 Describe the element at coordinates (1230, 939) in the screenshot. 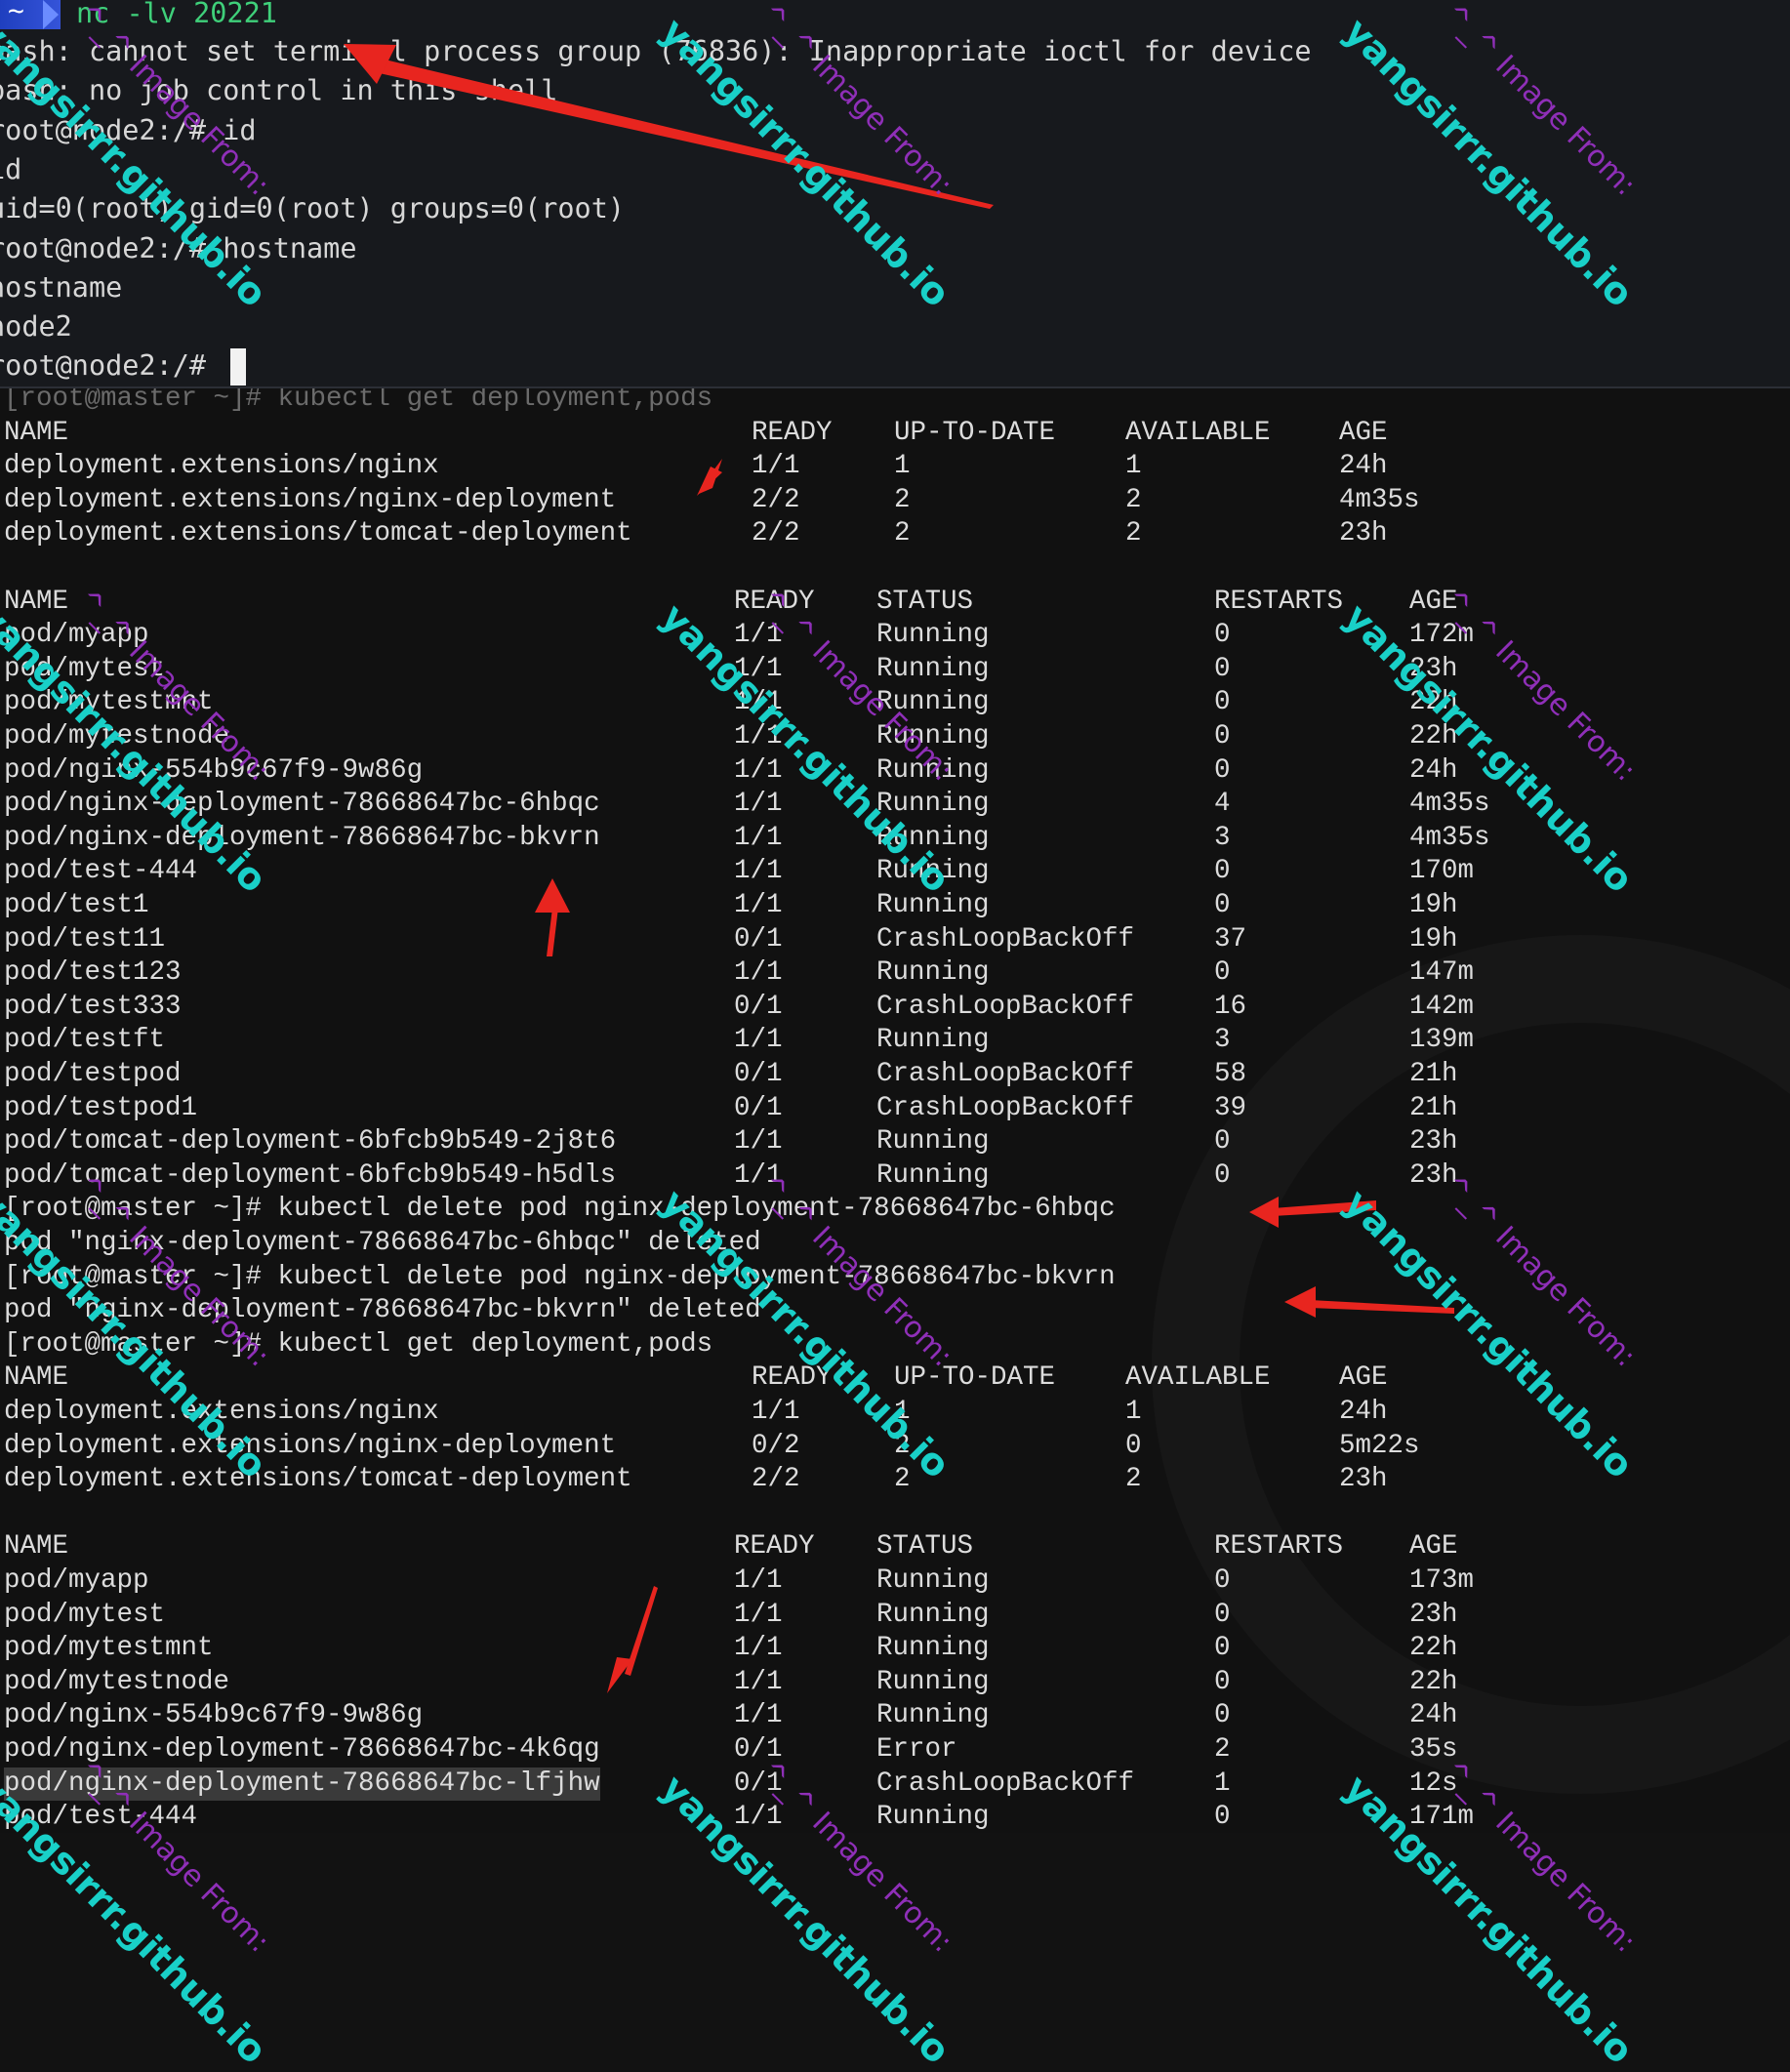

I see `cell-restarts: 37` at that location.